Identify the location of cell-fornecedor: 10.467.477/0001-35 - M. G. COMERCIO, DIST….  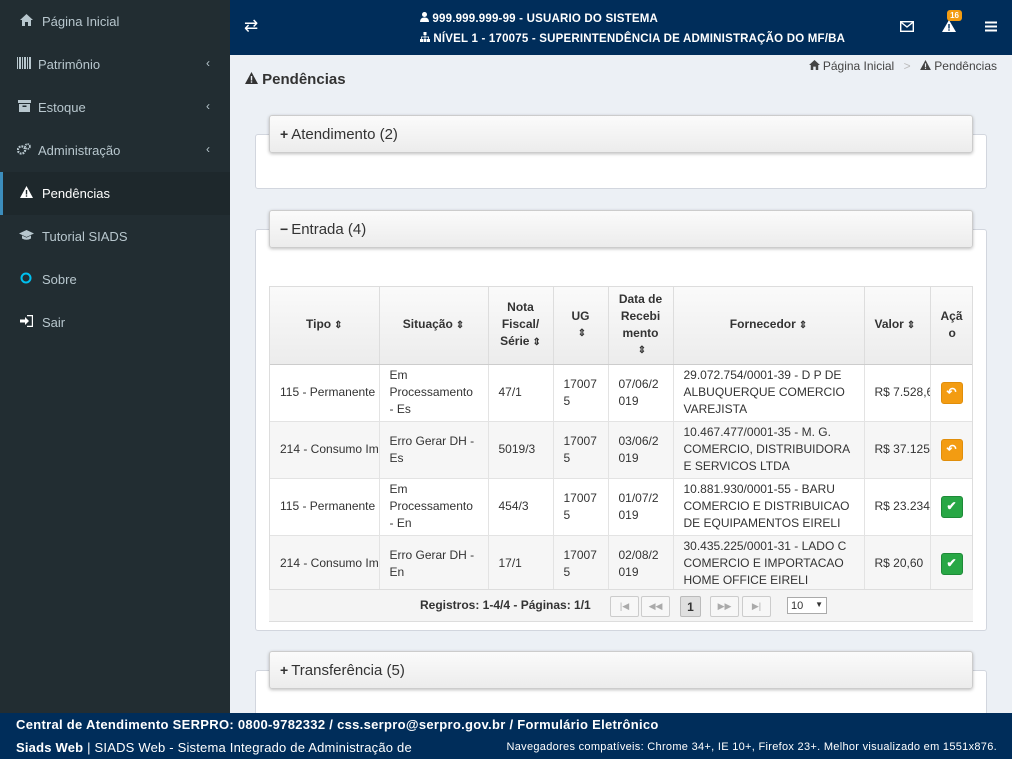
(769, 450).